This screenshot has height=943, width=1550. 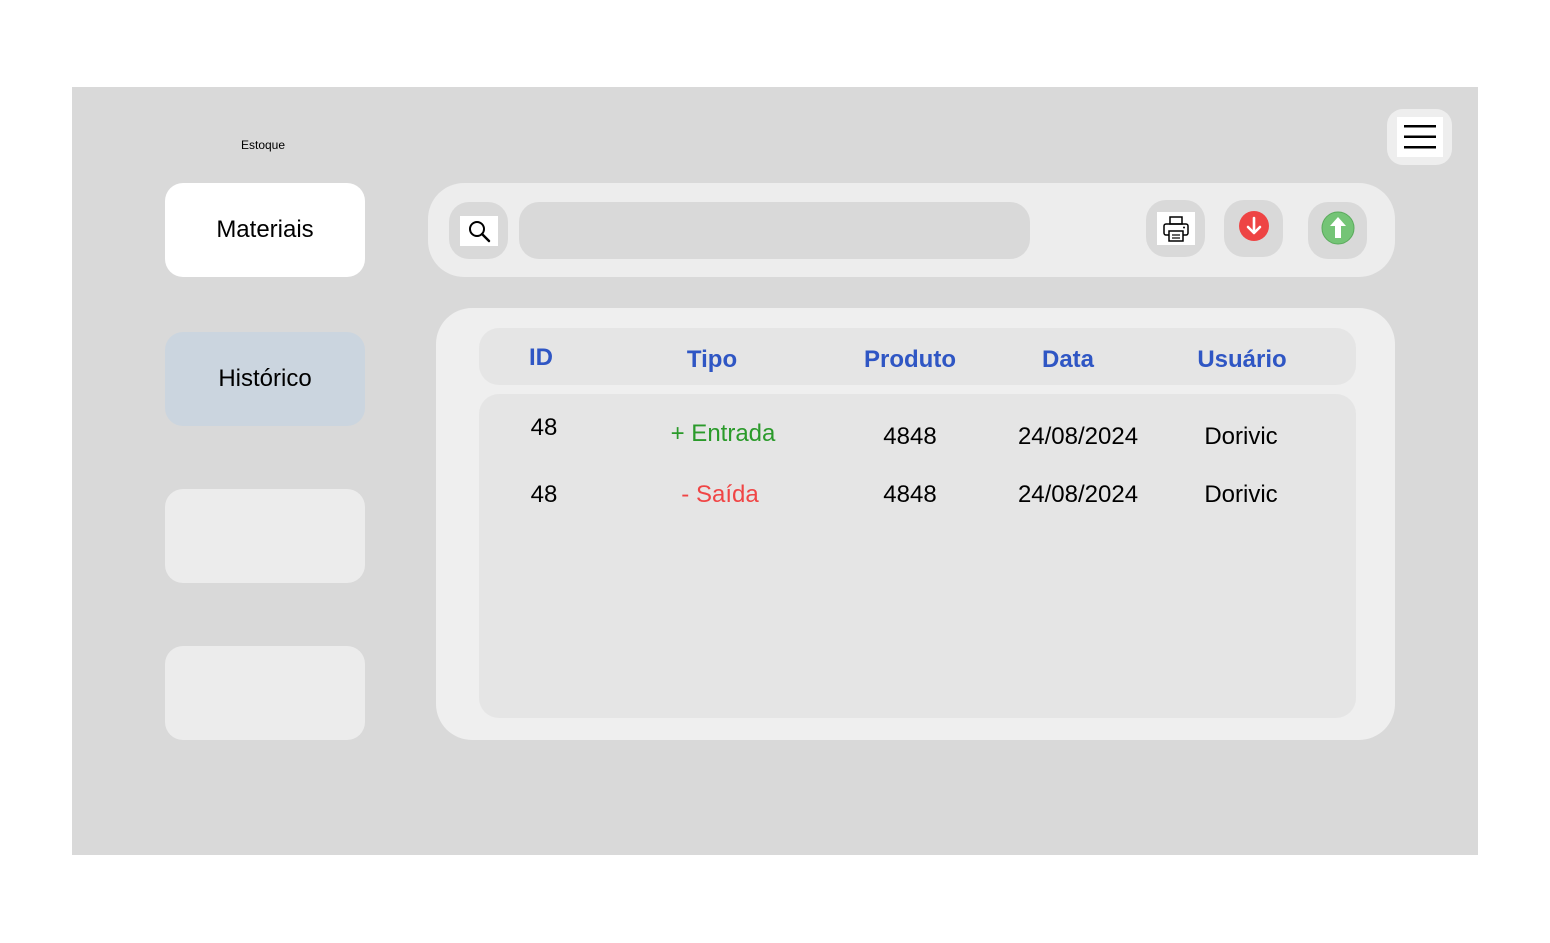 What do you see at coordinates (1078, 494) in the screenshot?
I see `table-row-2-data: 24/08/2024` at bounding box center [1078, 494].